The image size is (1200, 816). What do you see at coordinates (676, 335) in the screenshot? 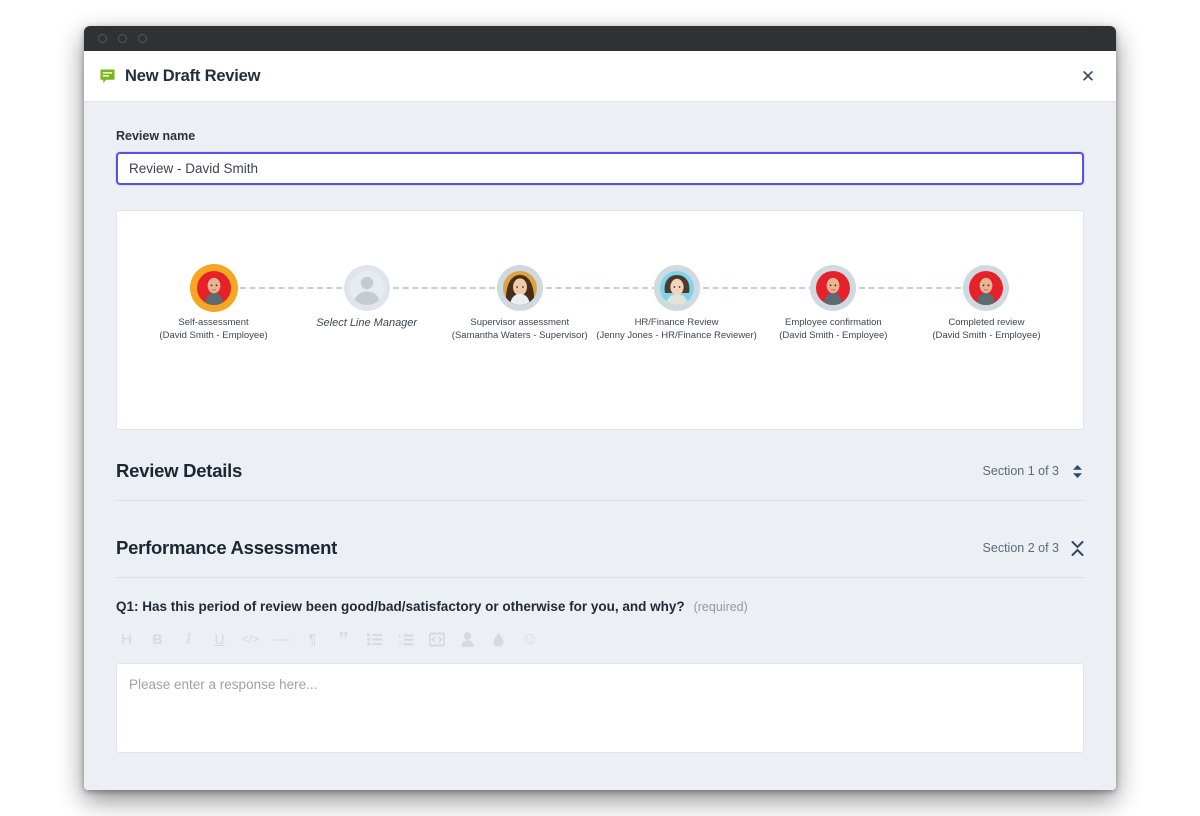
I see `workflow-step-subtitle: (Jenny Jones - HR/Finance Reviewer)` at bounding box center [676, 335].